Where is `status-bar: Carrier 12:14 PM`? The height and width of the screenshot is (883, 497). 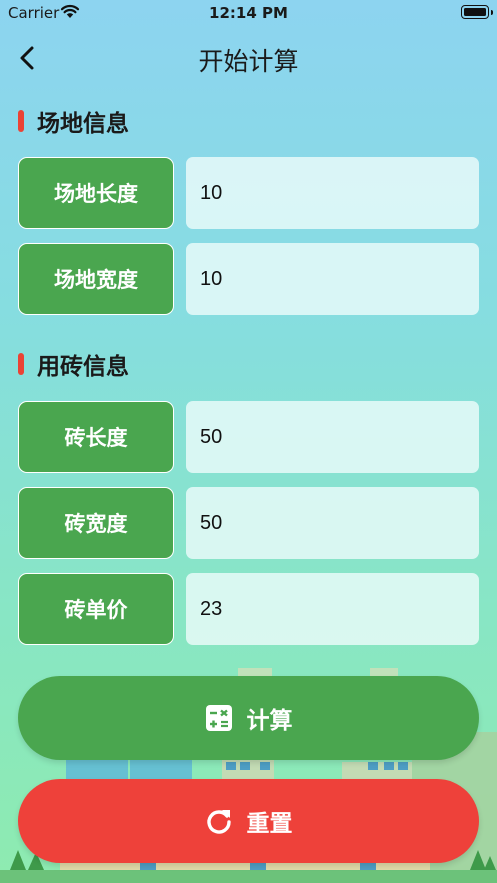 status-bar: Carrier 12:14 PM is located at coordinates (248, 13).